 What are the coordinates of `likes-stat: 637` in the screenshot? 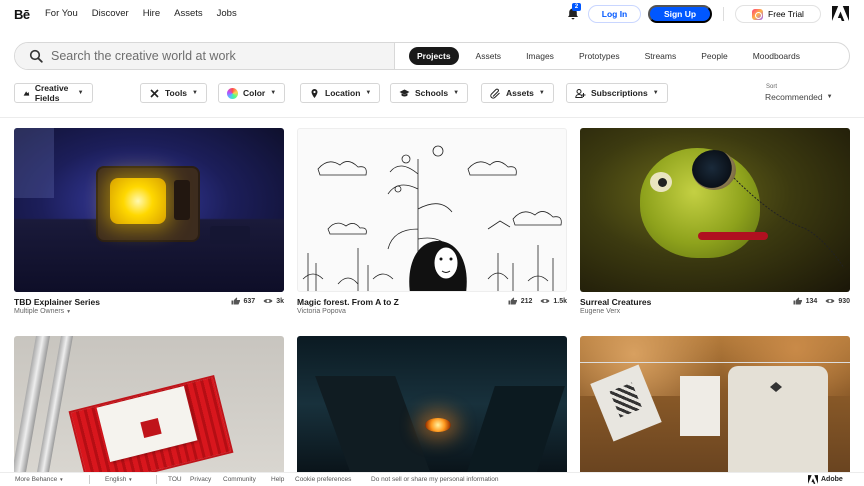 It's located at (243, 301).